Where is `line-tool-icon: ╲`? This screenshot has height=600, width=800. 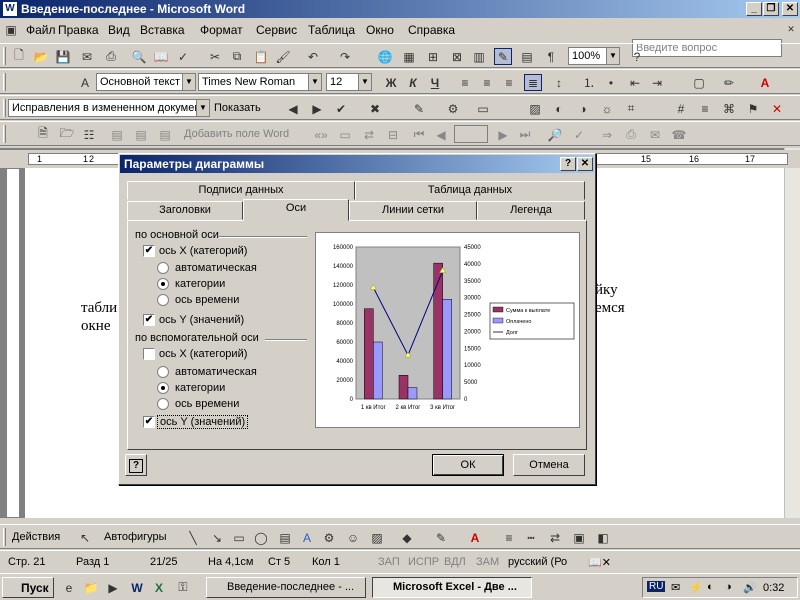 line-tool-icon: ╲ is located at coordinates (193, 537).